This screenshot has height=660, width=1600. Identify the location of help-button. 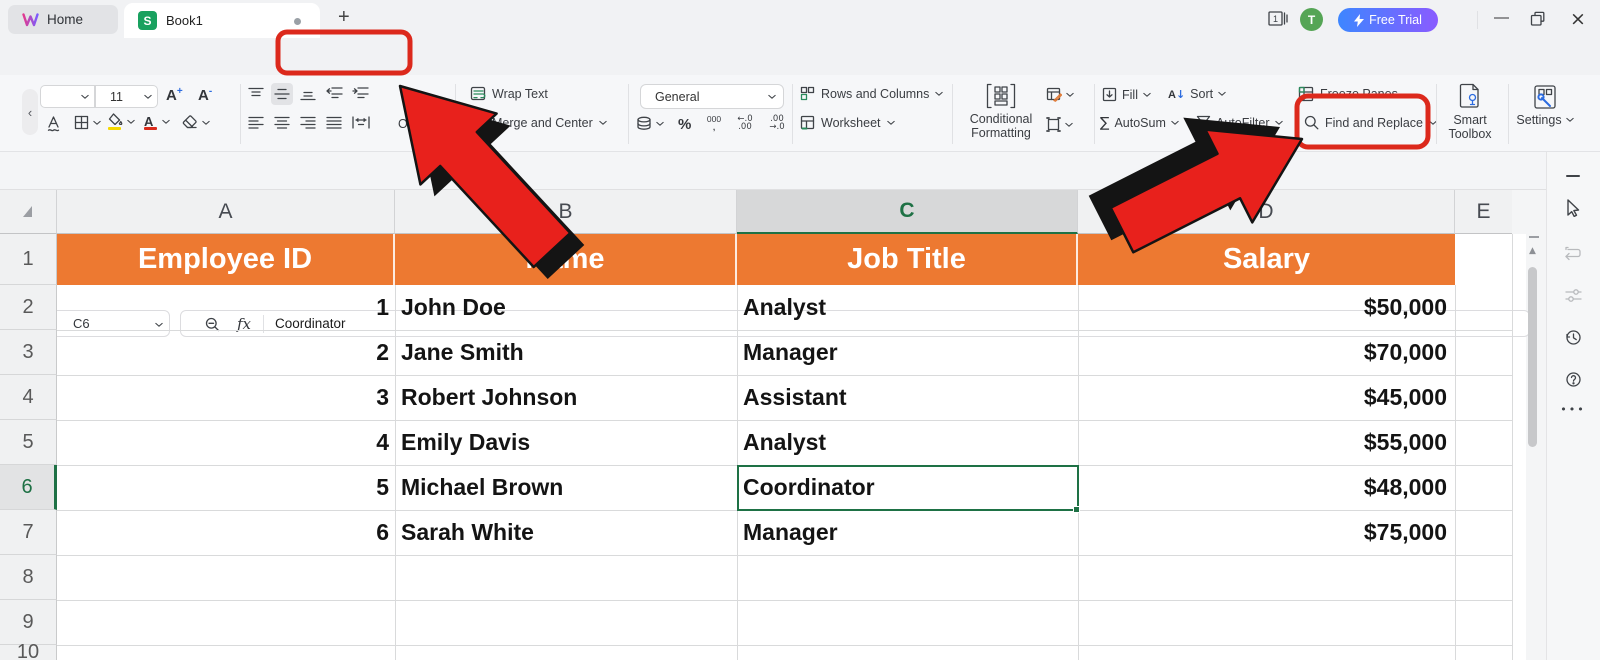
(1573, 379).